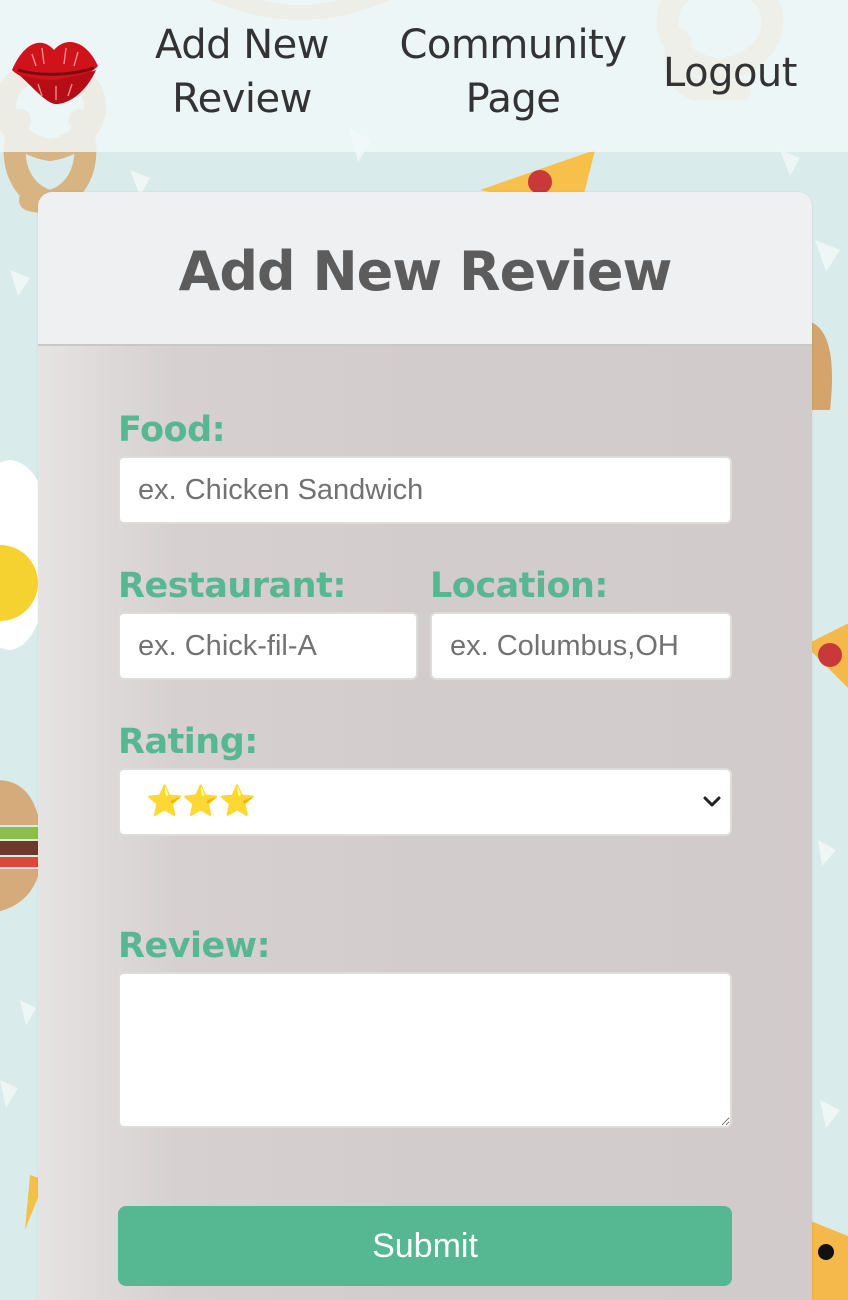  I want to click on rating-select: ⭐⭐⭐, so click(425, 802).